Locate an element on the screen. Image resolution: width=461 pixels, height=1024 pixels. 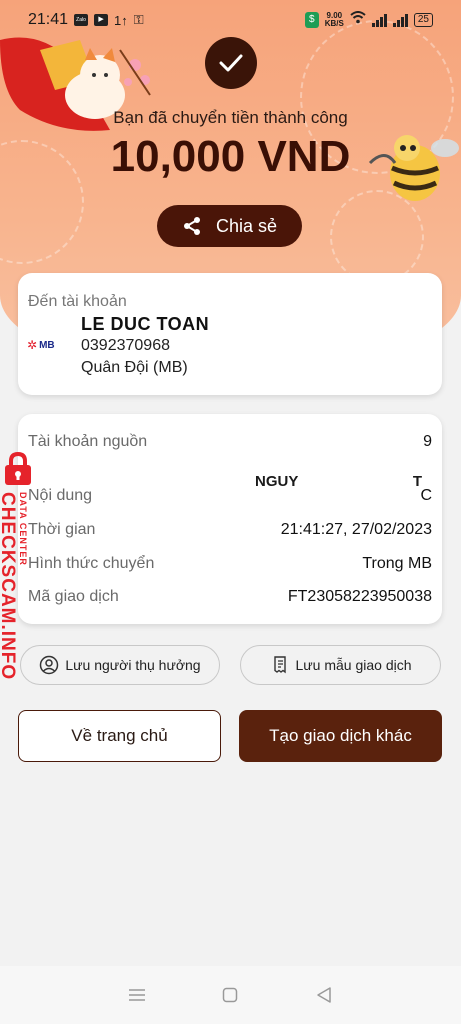
method-value: Trong MB is located at coordinates (397, 563).